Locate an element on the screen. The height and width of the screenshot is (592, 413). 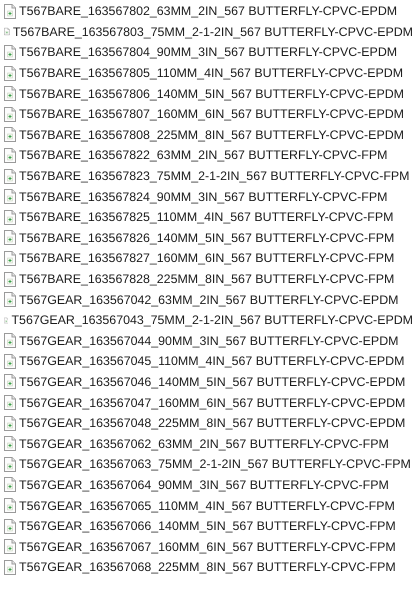
file-name: T567GEAR_163567064_90MM_3IN_567 BUTTERFLY-CPVC-FPM is located at coordinates (204, 485).